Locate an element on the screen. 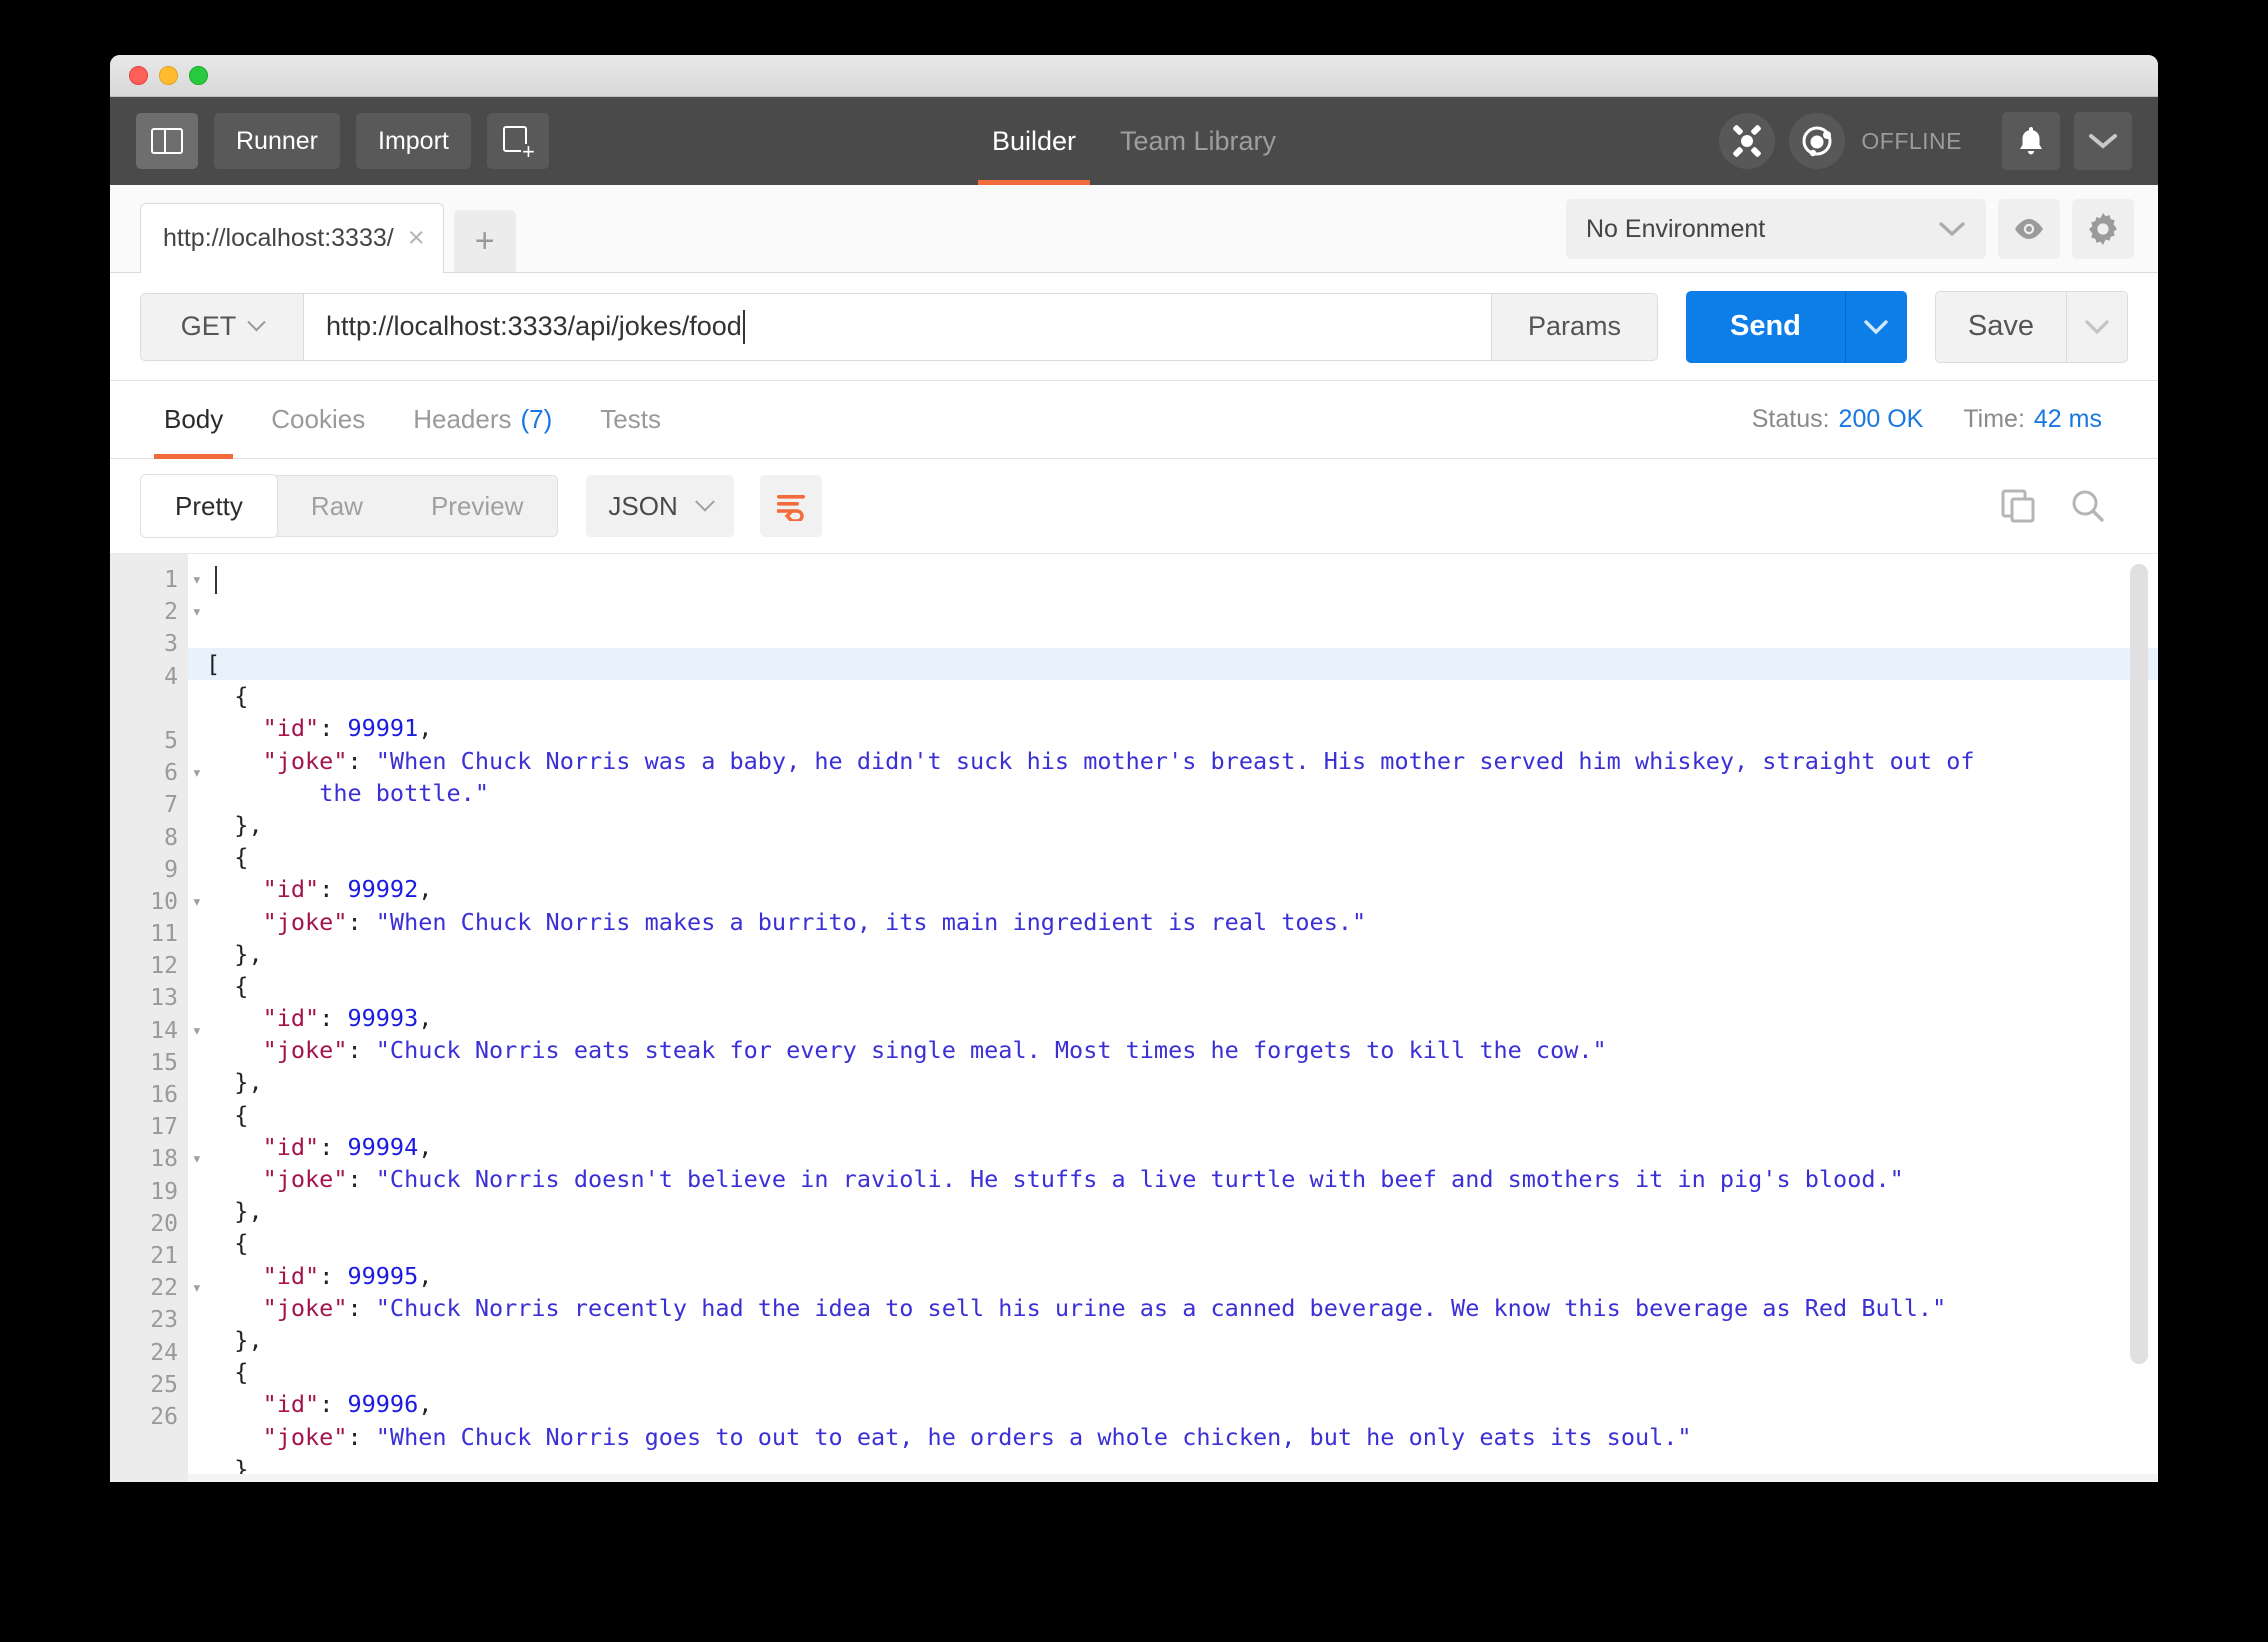 Image resolution: width=2268 pixels, height=1642 pixels. line-number: 19 is located at coordinates (164, 1191).